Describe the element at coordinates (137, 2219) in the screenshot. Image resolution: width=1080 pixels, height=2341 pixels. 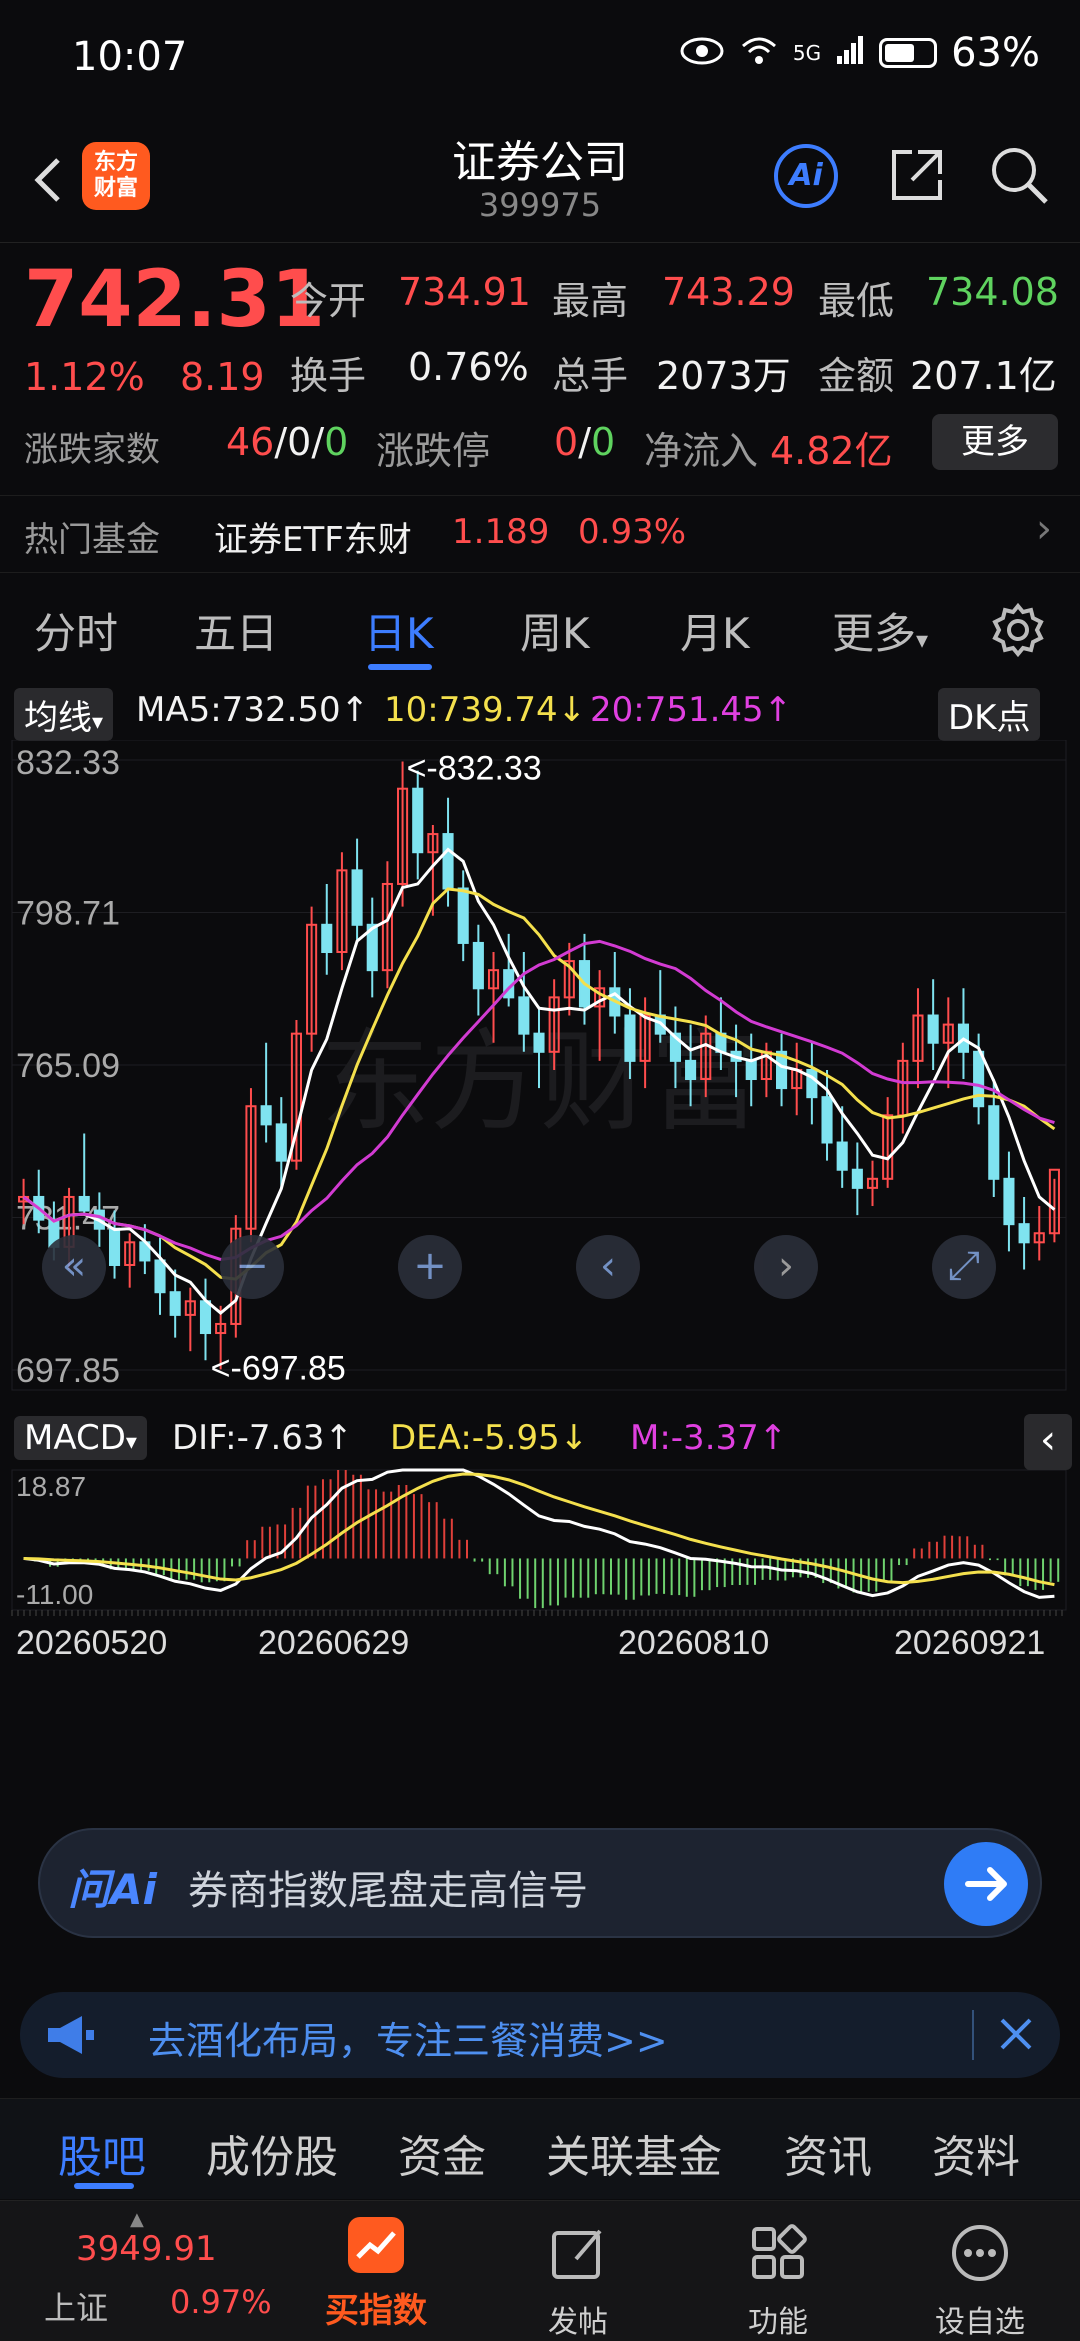
I see `caret-up-icon: ▲` at that location.